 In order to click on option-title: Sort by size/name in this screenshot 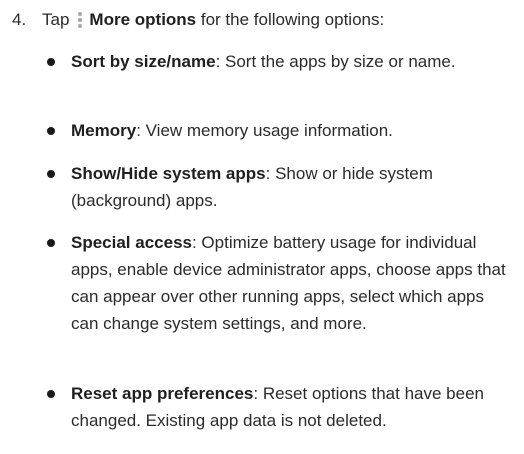, I will do `click(143, 61)`.